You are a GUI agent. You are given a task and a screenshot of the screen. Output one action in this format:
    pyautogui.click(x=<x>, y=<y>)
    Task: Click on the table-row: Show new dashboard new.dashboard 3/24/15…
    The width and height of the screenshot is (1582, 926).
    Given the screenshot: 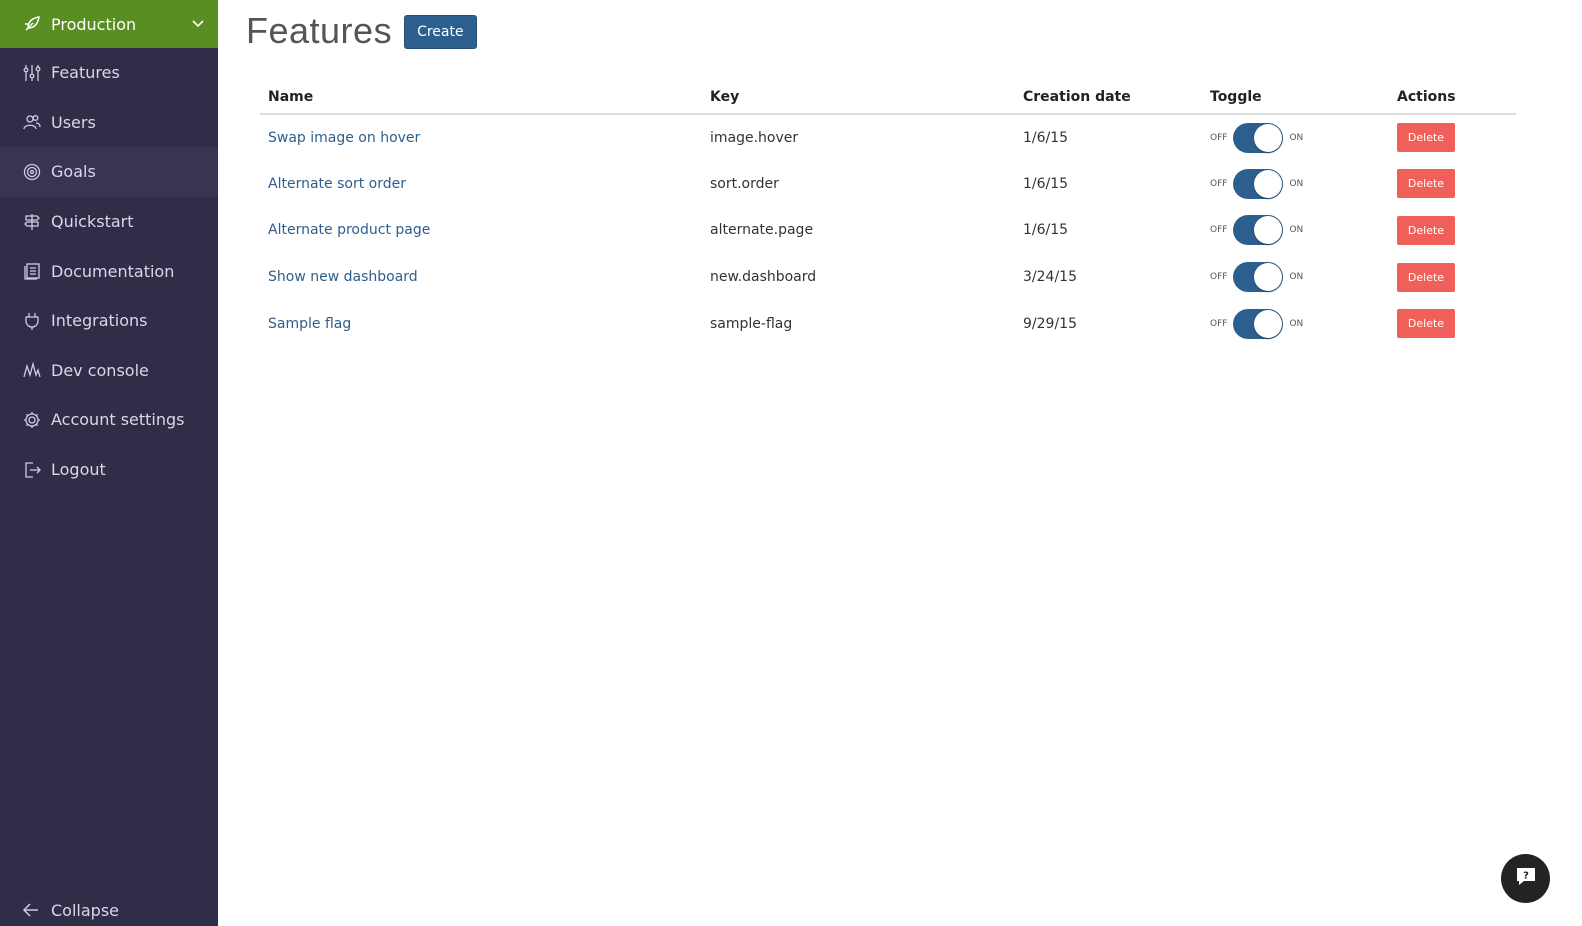 What is the action you would take?
    pyautogui.click(x=888, y=277)
    